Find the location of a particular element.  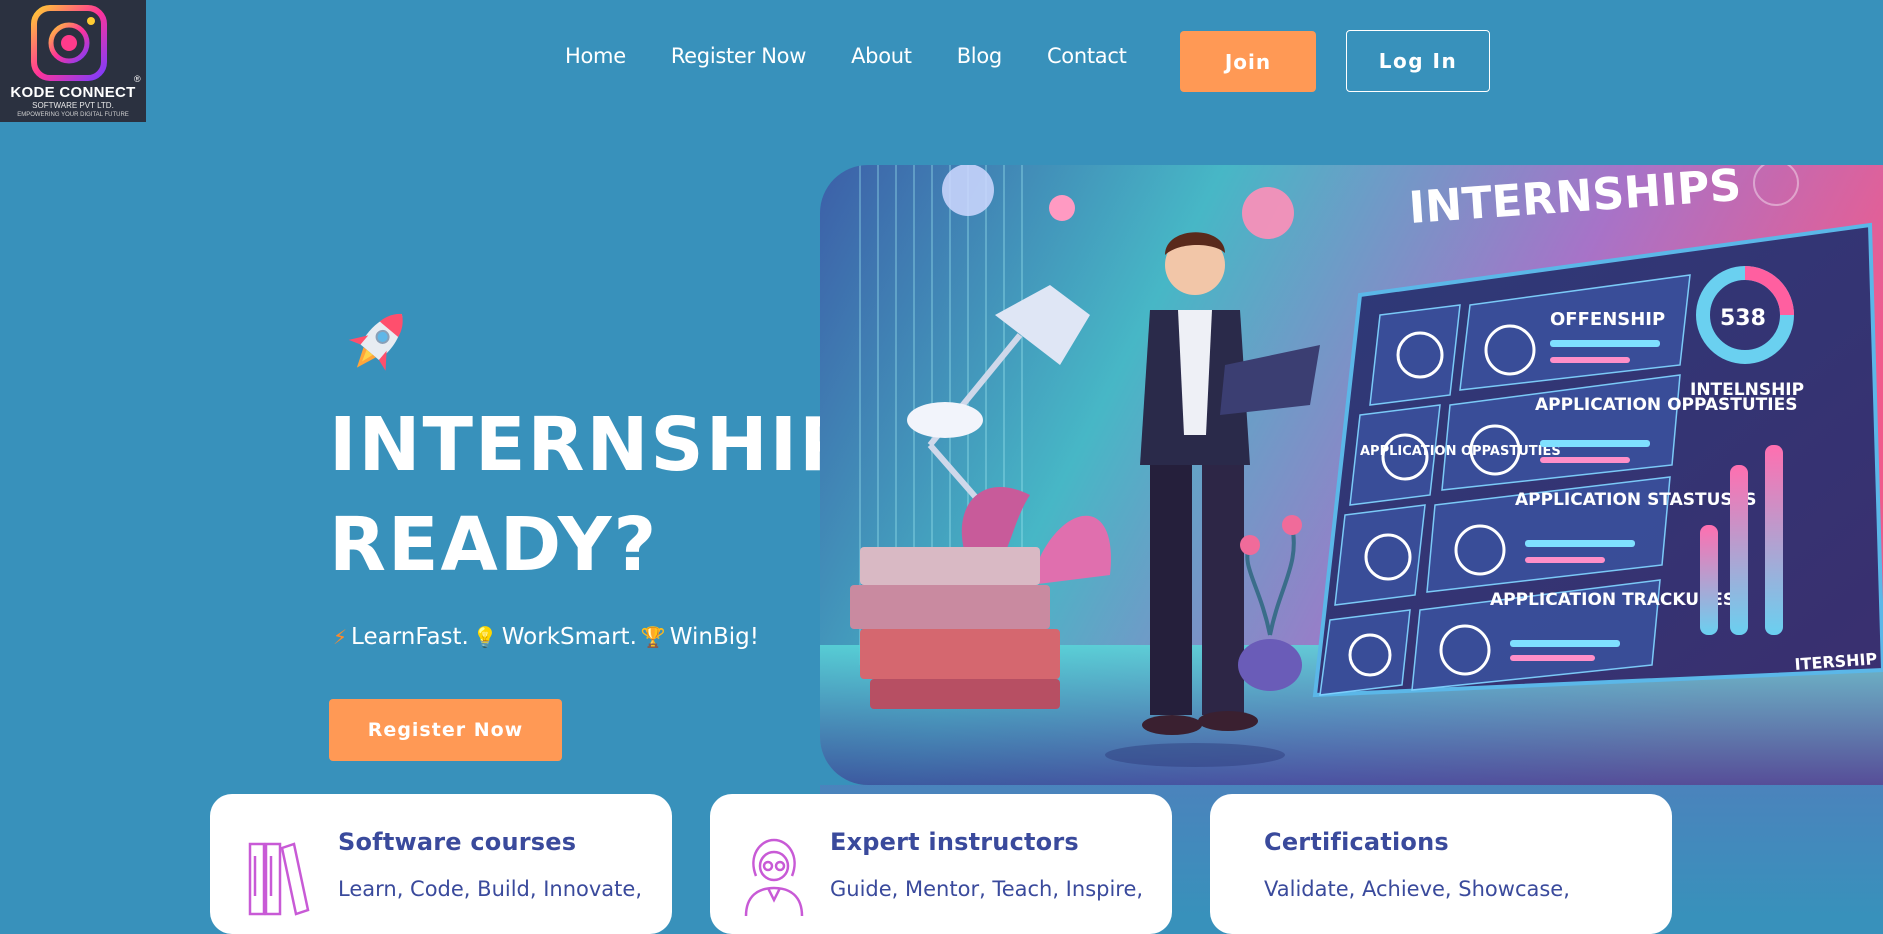

card-text: Guide, Mentor, Teach, Inspire, is located at coordinates (987, 889).